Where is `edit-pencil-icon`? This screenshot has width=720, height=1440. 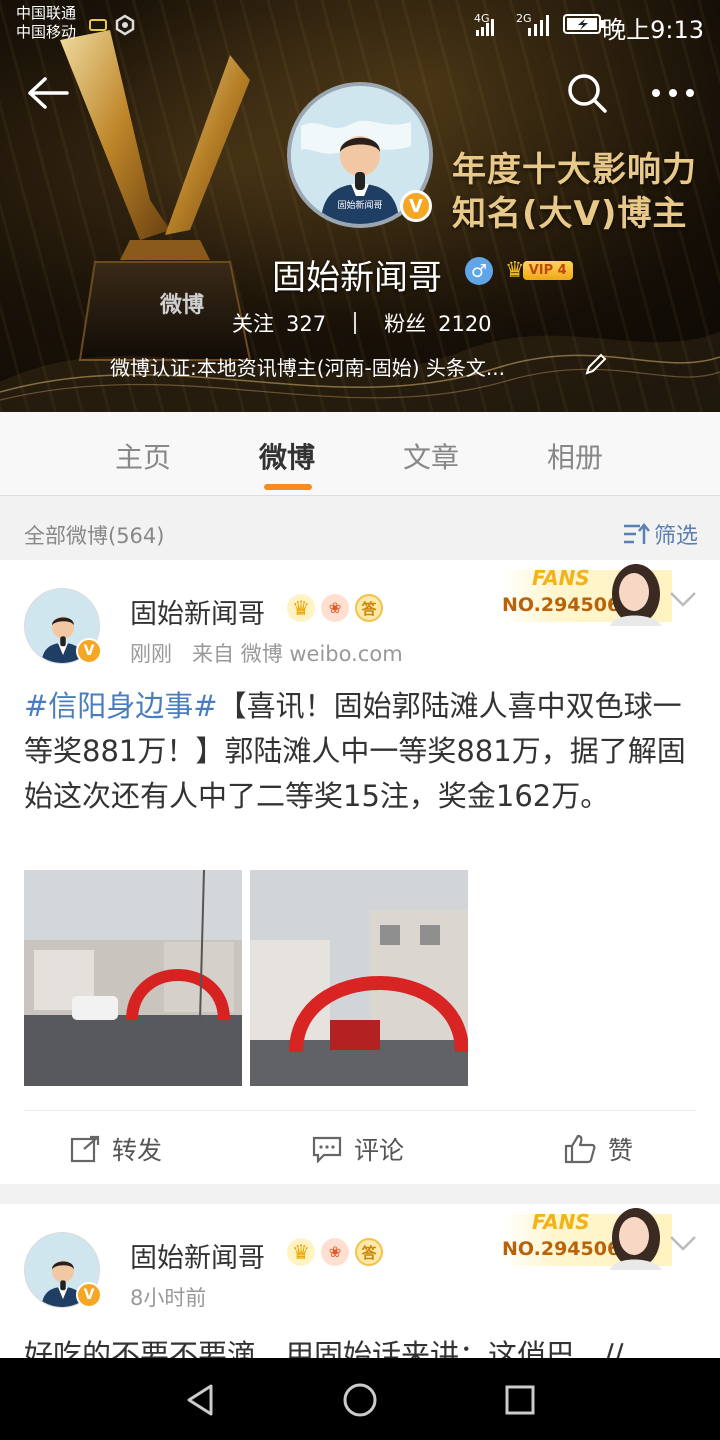 edit-pencil-icon is located at coordinates (596, 364).